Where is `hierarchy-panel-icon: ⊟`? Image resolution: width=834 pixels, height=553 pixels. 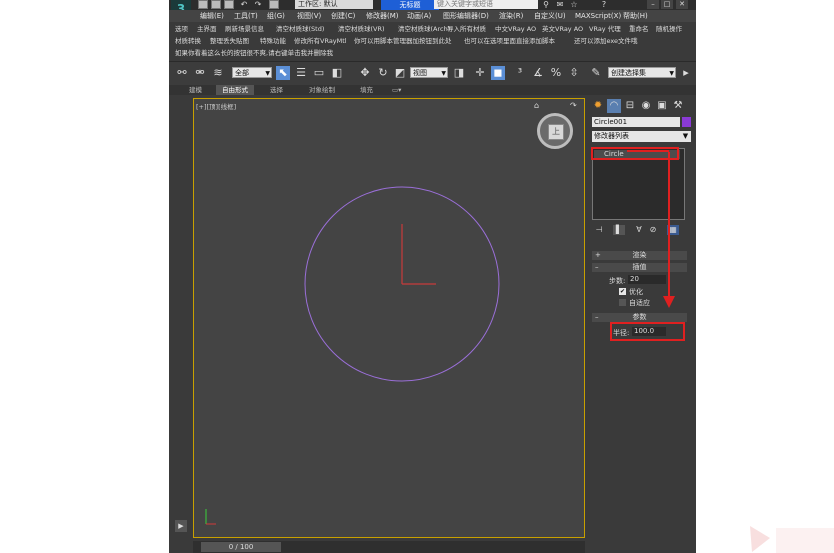
hierarchy-panel-icon: ⊟ is located at coordinates (630, 106).